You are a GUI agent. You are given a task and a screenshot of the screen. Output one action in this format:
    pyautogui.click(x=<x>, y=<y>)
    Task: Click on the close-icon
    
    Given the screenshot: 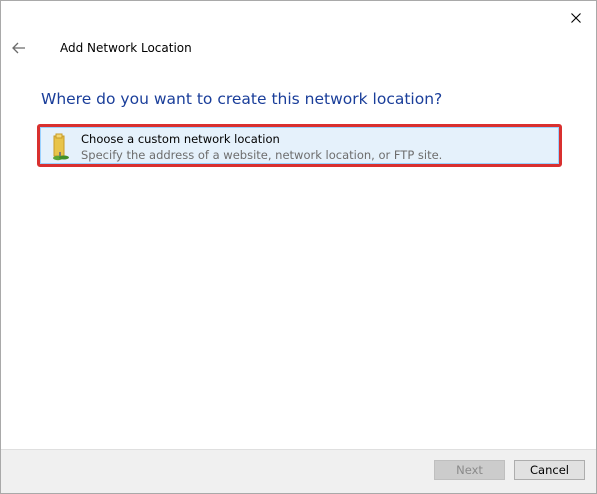 What is the action you would take?
    pyautogui.click(x=576, y=18)
    